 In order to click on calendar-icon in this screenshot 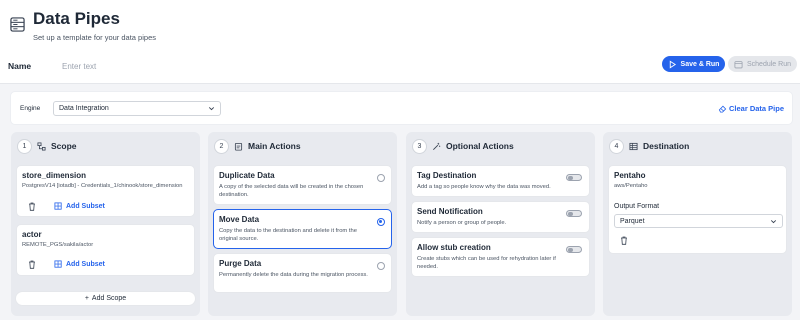, I will do `click(738, 64)`.